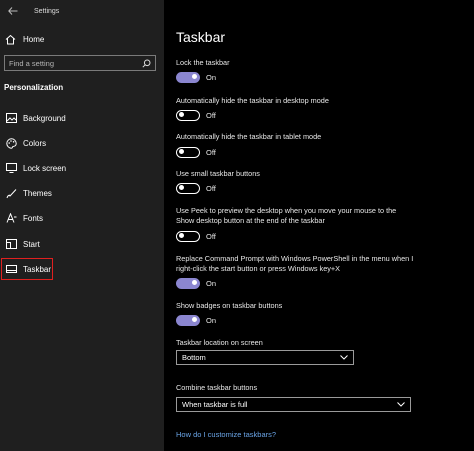 This screenshot has height=451, width=474. Describe the element at coordinates (37, 193) in the screenshot. I see `sidebar-item-label: Themes` at that location.